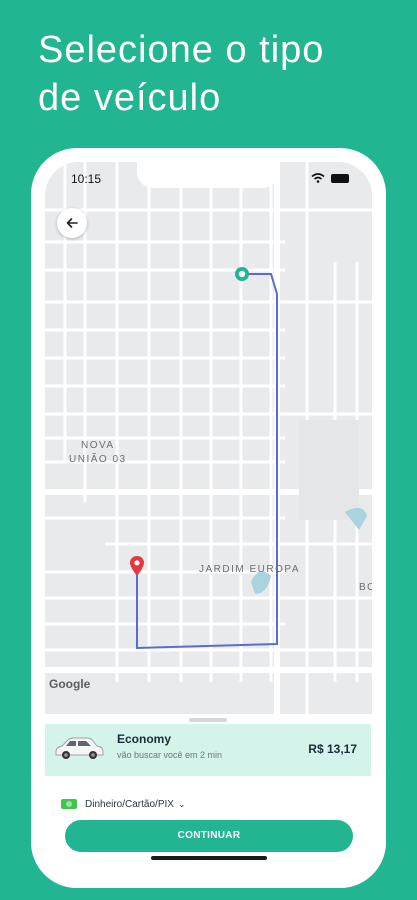  I want to click on wifi-icon, so click(318, 178).